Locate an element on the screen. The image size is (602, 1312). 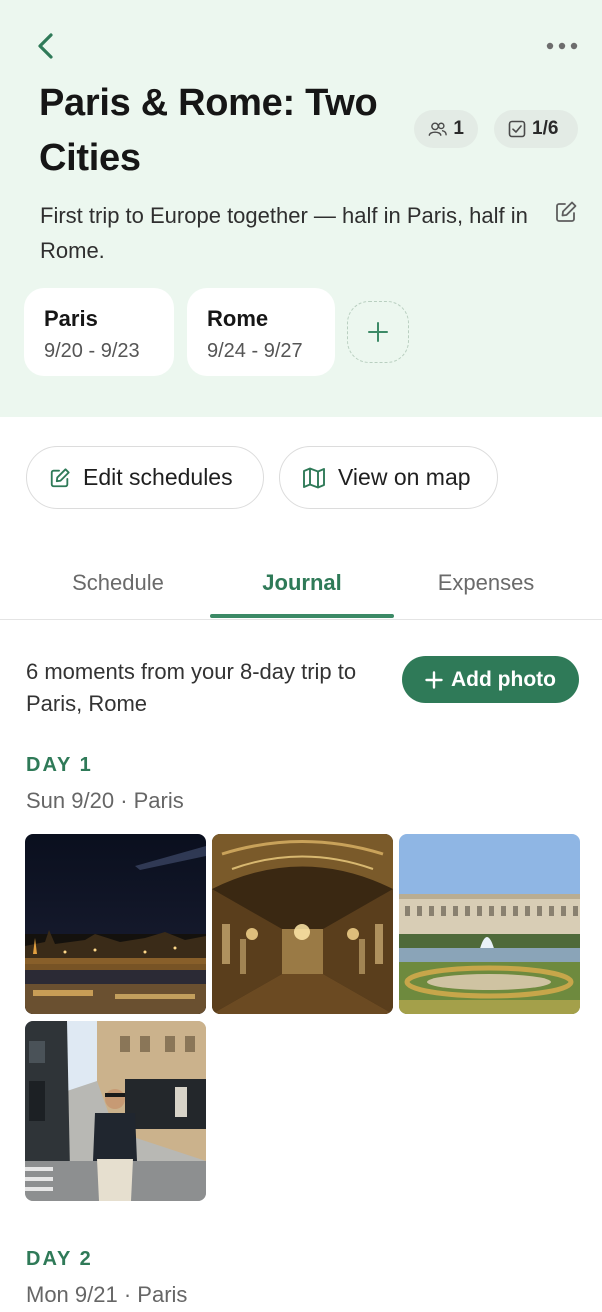
add-photo-label: Add photo is located at coordinates (503, 679).